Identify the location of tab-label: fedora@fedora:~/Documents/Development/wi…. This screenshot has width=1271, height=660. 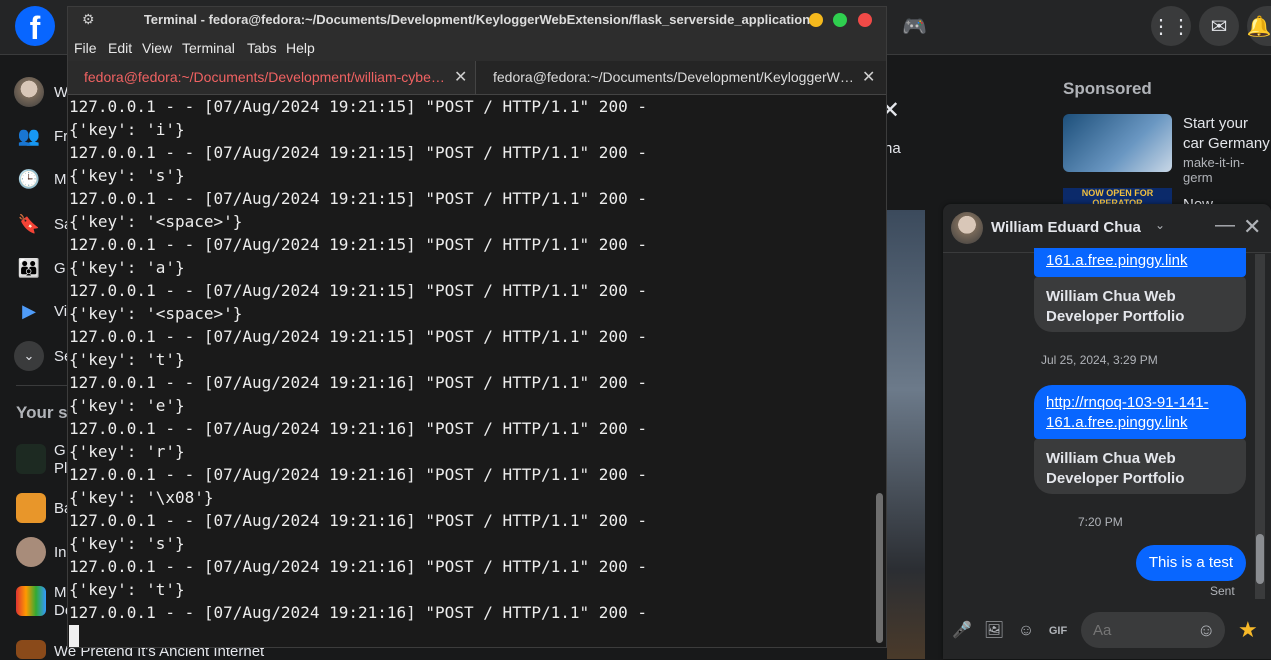
(264, 77).